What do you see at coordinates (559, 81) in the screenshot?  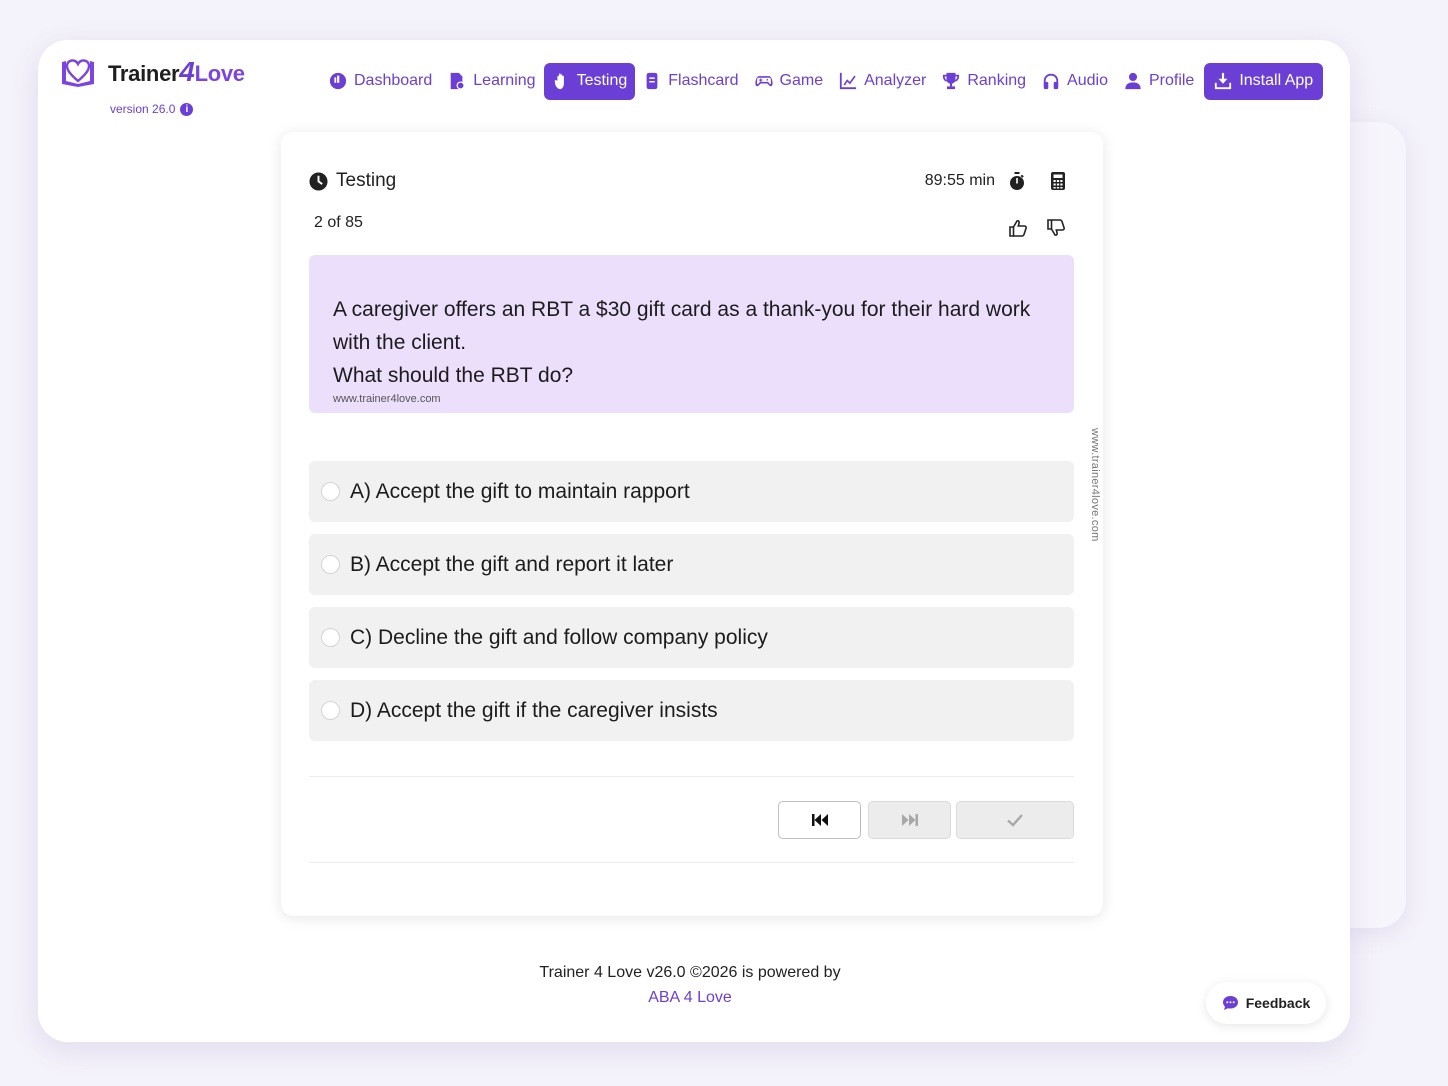 I see `testing-icon` at bounding box center [559, 81].